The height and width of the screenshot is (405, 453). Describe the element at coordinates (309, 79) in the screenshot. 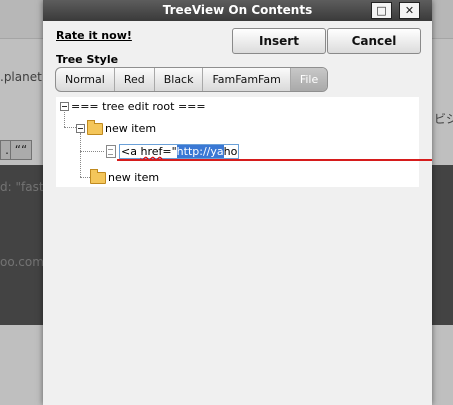

I see `style-tab-file: File` at that location.